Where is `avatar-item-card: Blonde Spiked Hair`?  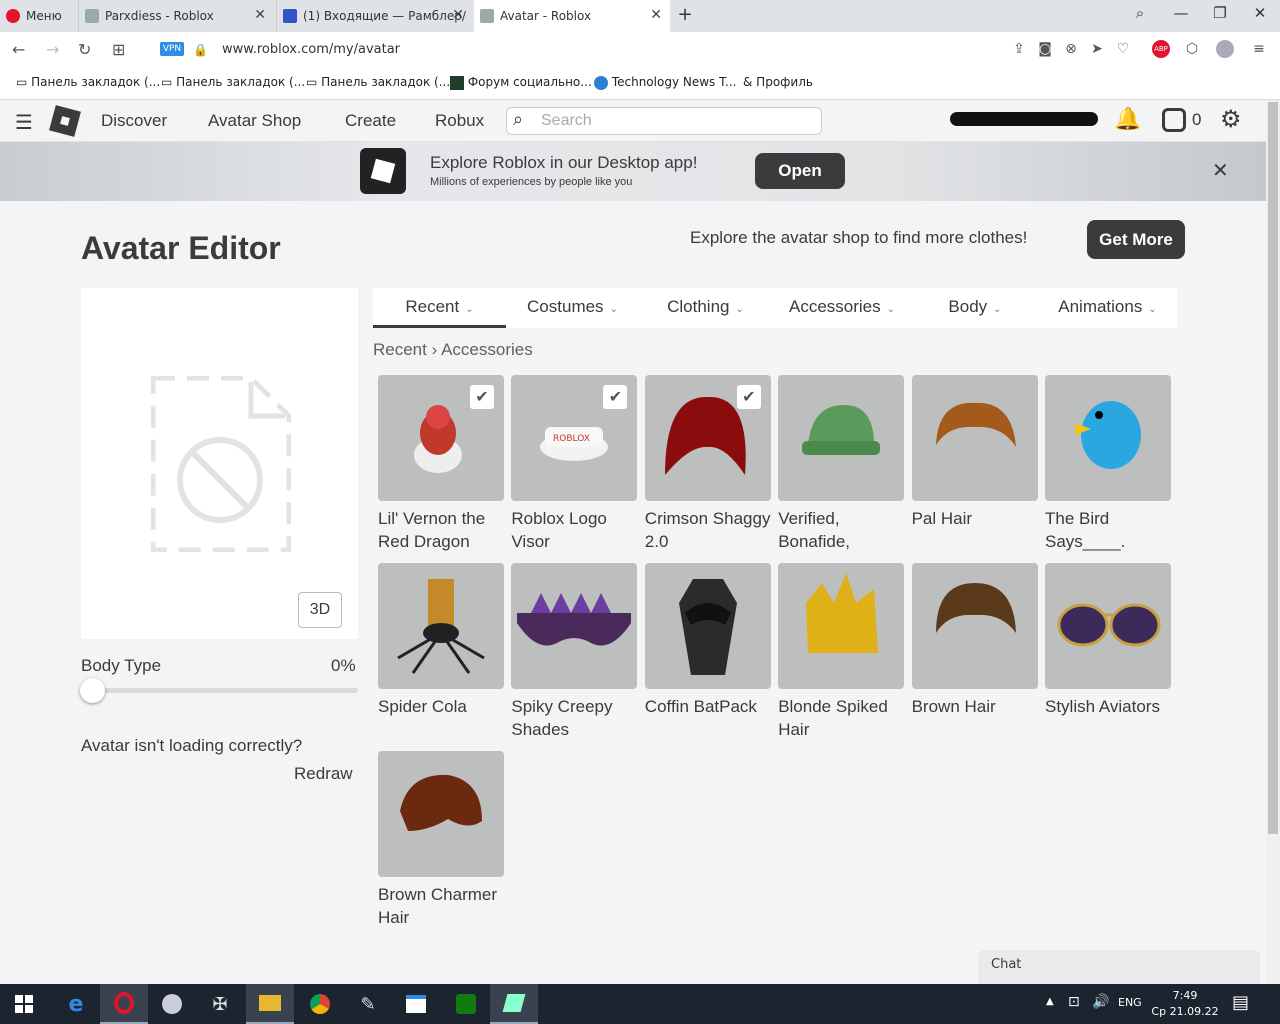
avatar-item-card: Blonde Spiked Hair is located at coordinates (841, 652).